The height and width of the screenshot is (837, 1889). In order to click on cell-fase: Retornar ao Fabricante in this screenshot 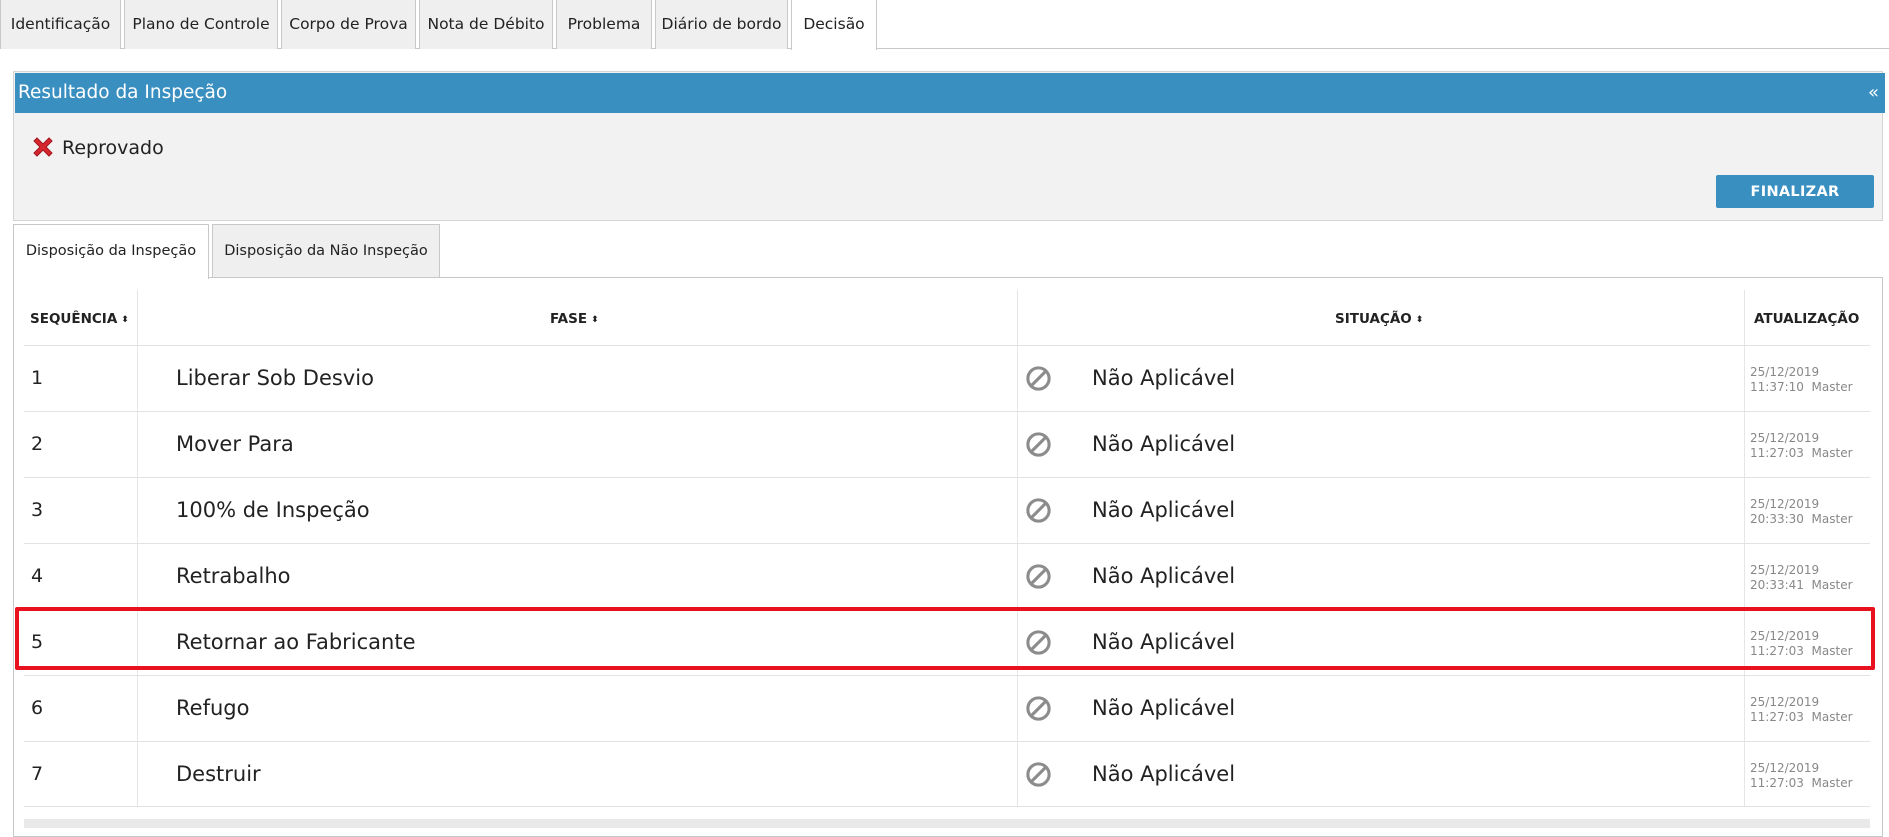, I will do `click(296, 642)`.